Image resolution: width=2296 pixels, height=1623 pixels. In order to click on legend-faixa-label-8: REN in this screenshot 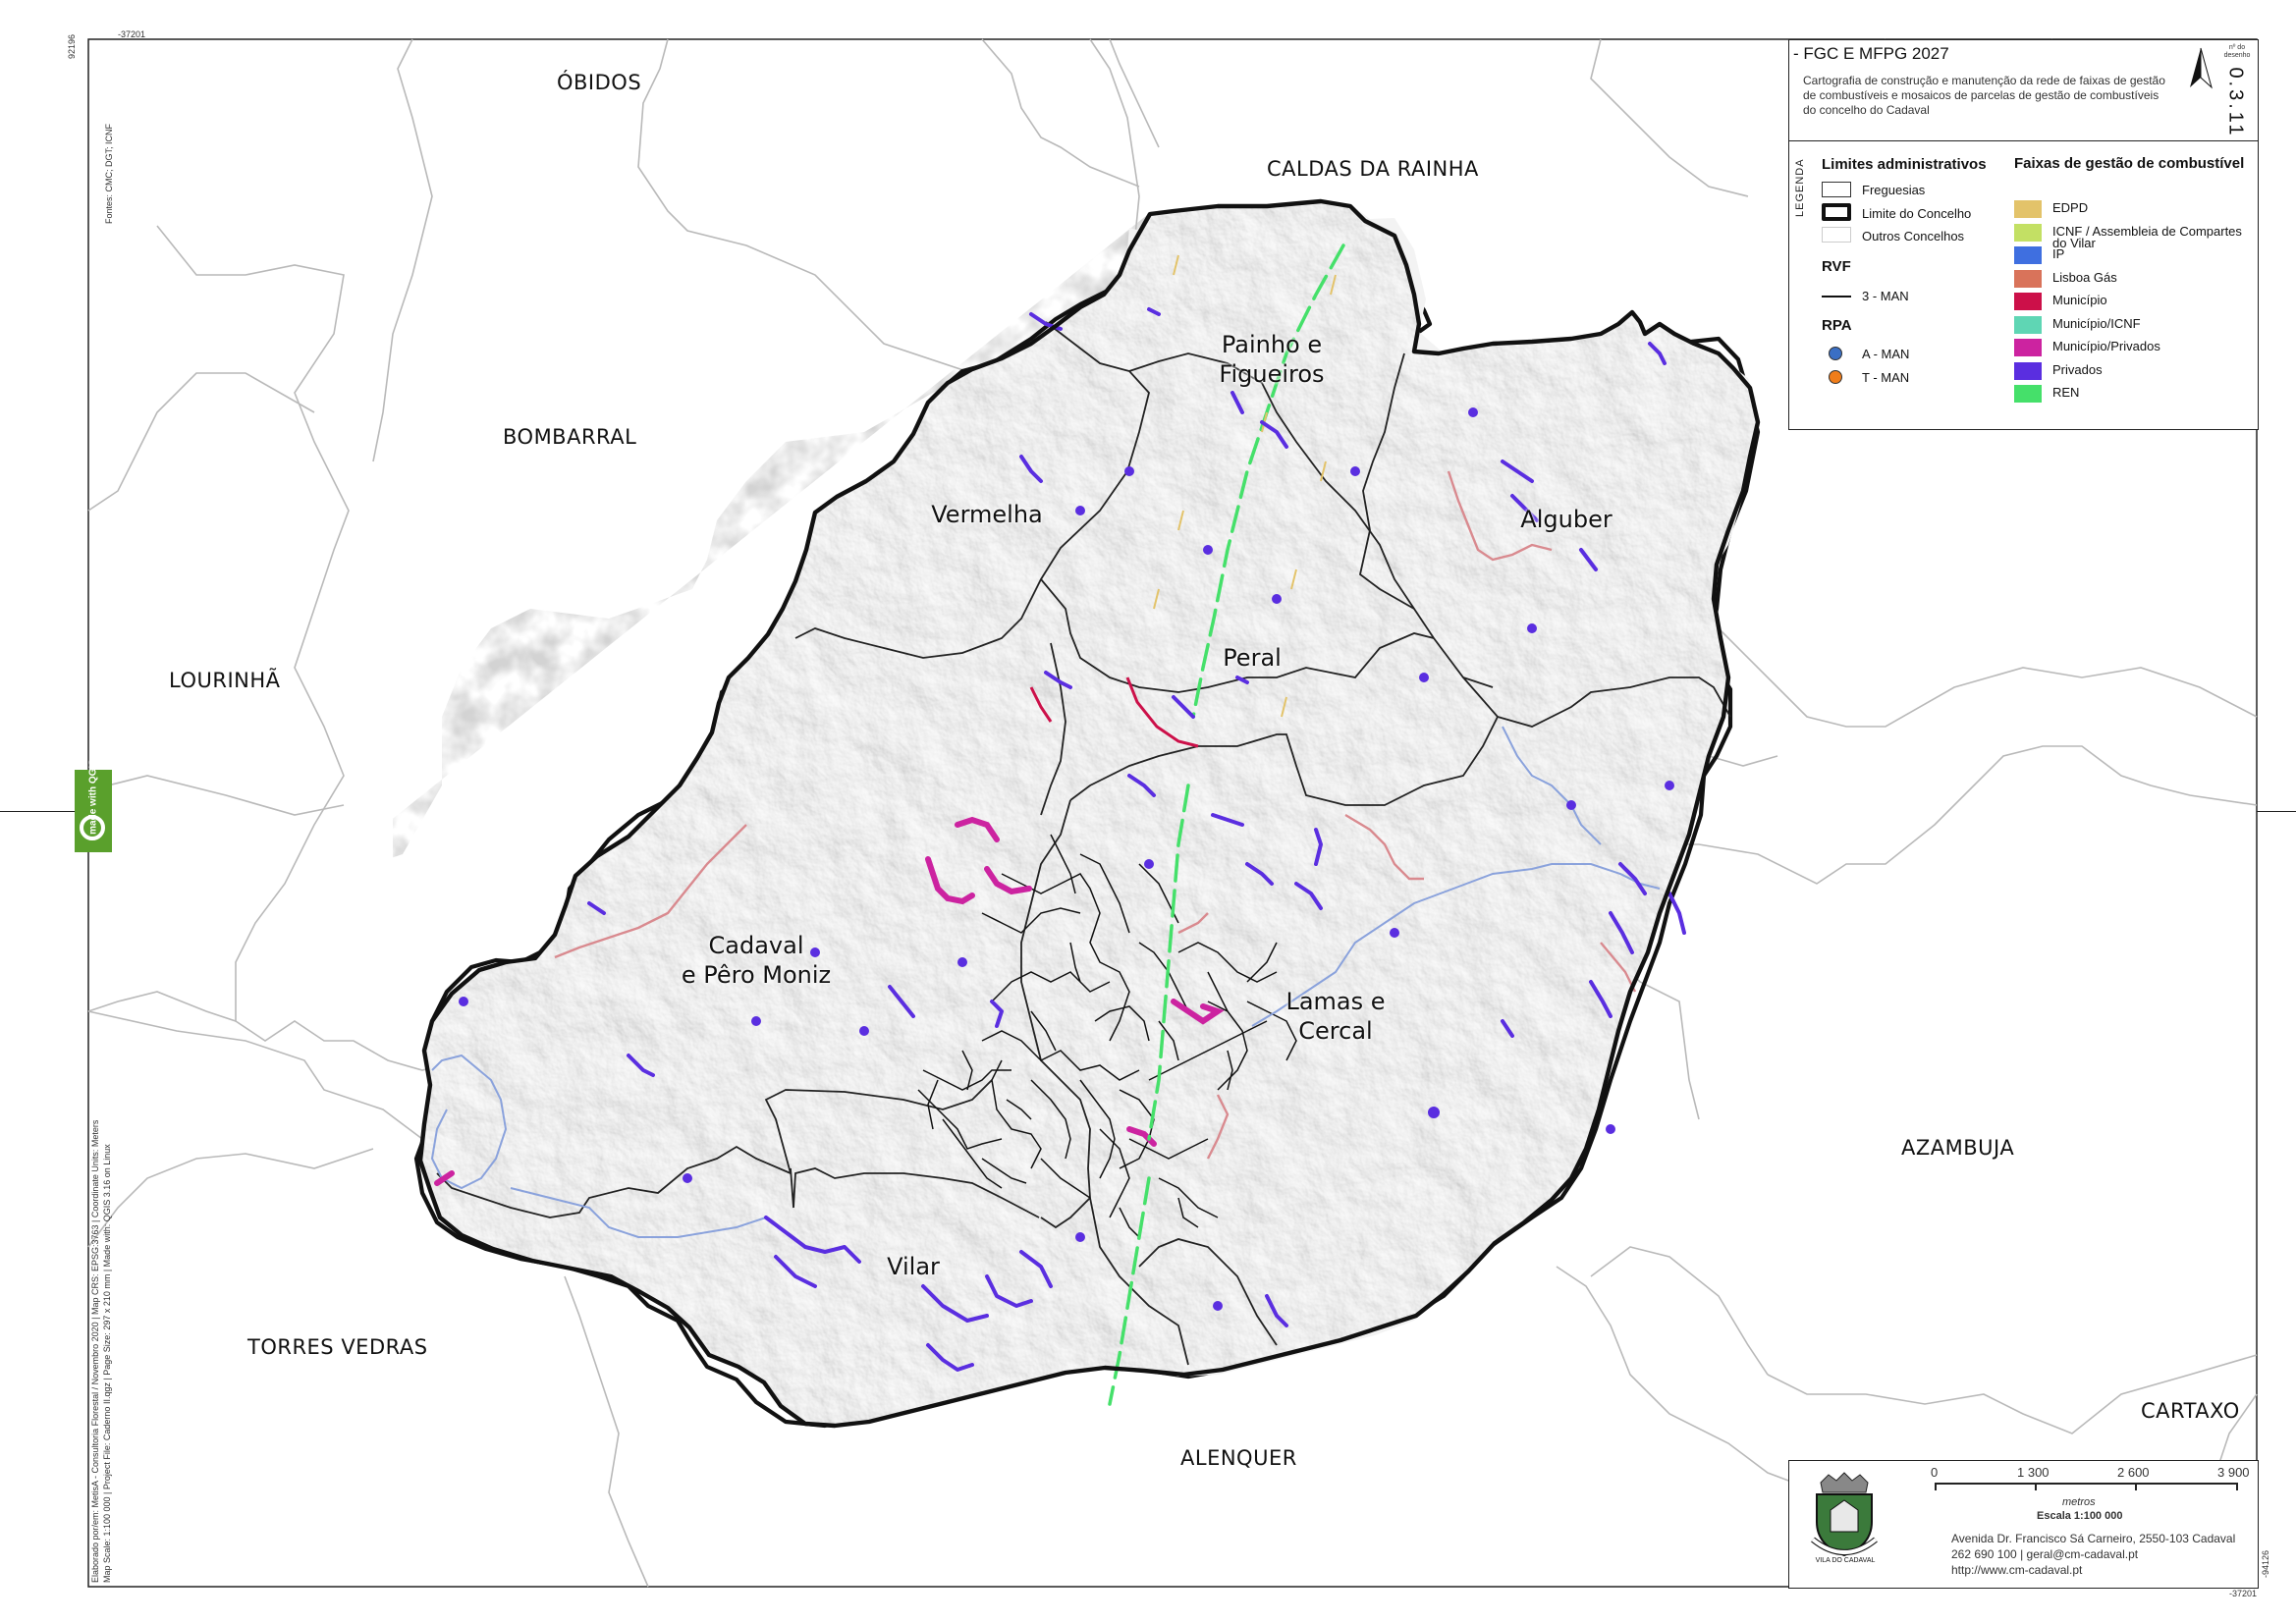, I will do `click(2066, 393)`.